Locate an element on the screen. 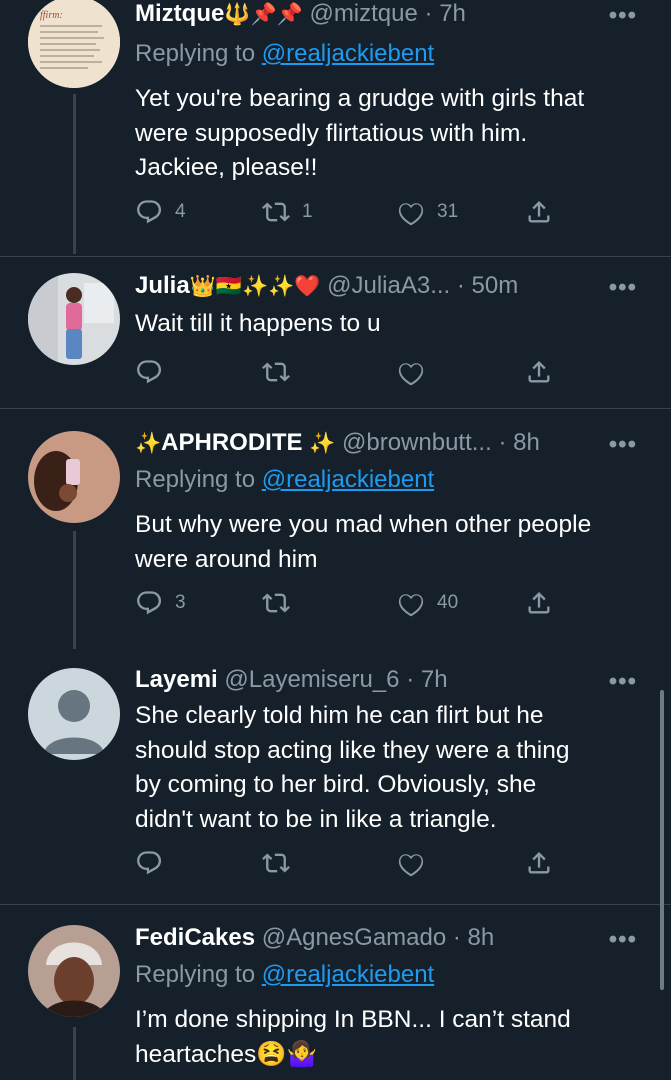  handle: @miztque is located at coordinates (363, 13).